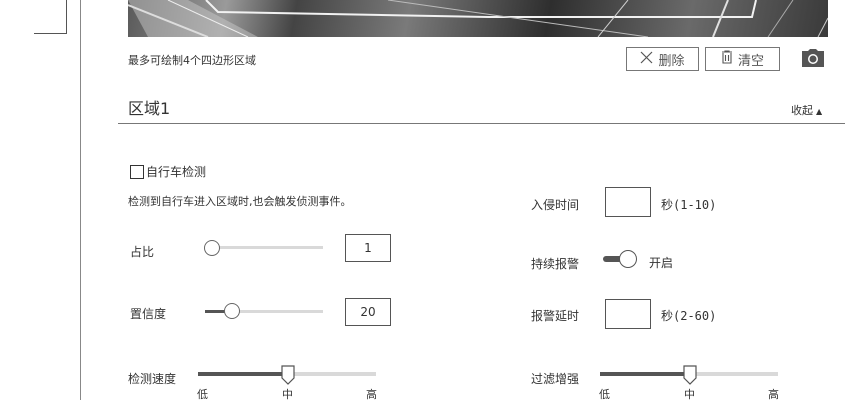 This screenshot has width=845, height=419. I want to click on delete-button: 删除, so click(662, 59).